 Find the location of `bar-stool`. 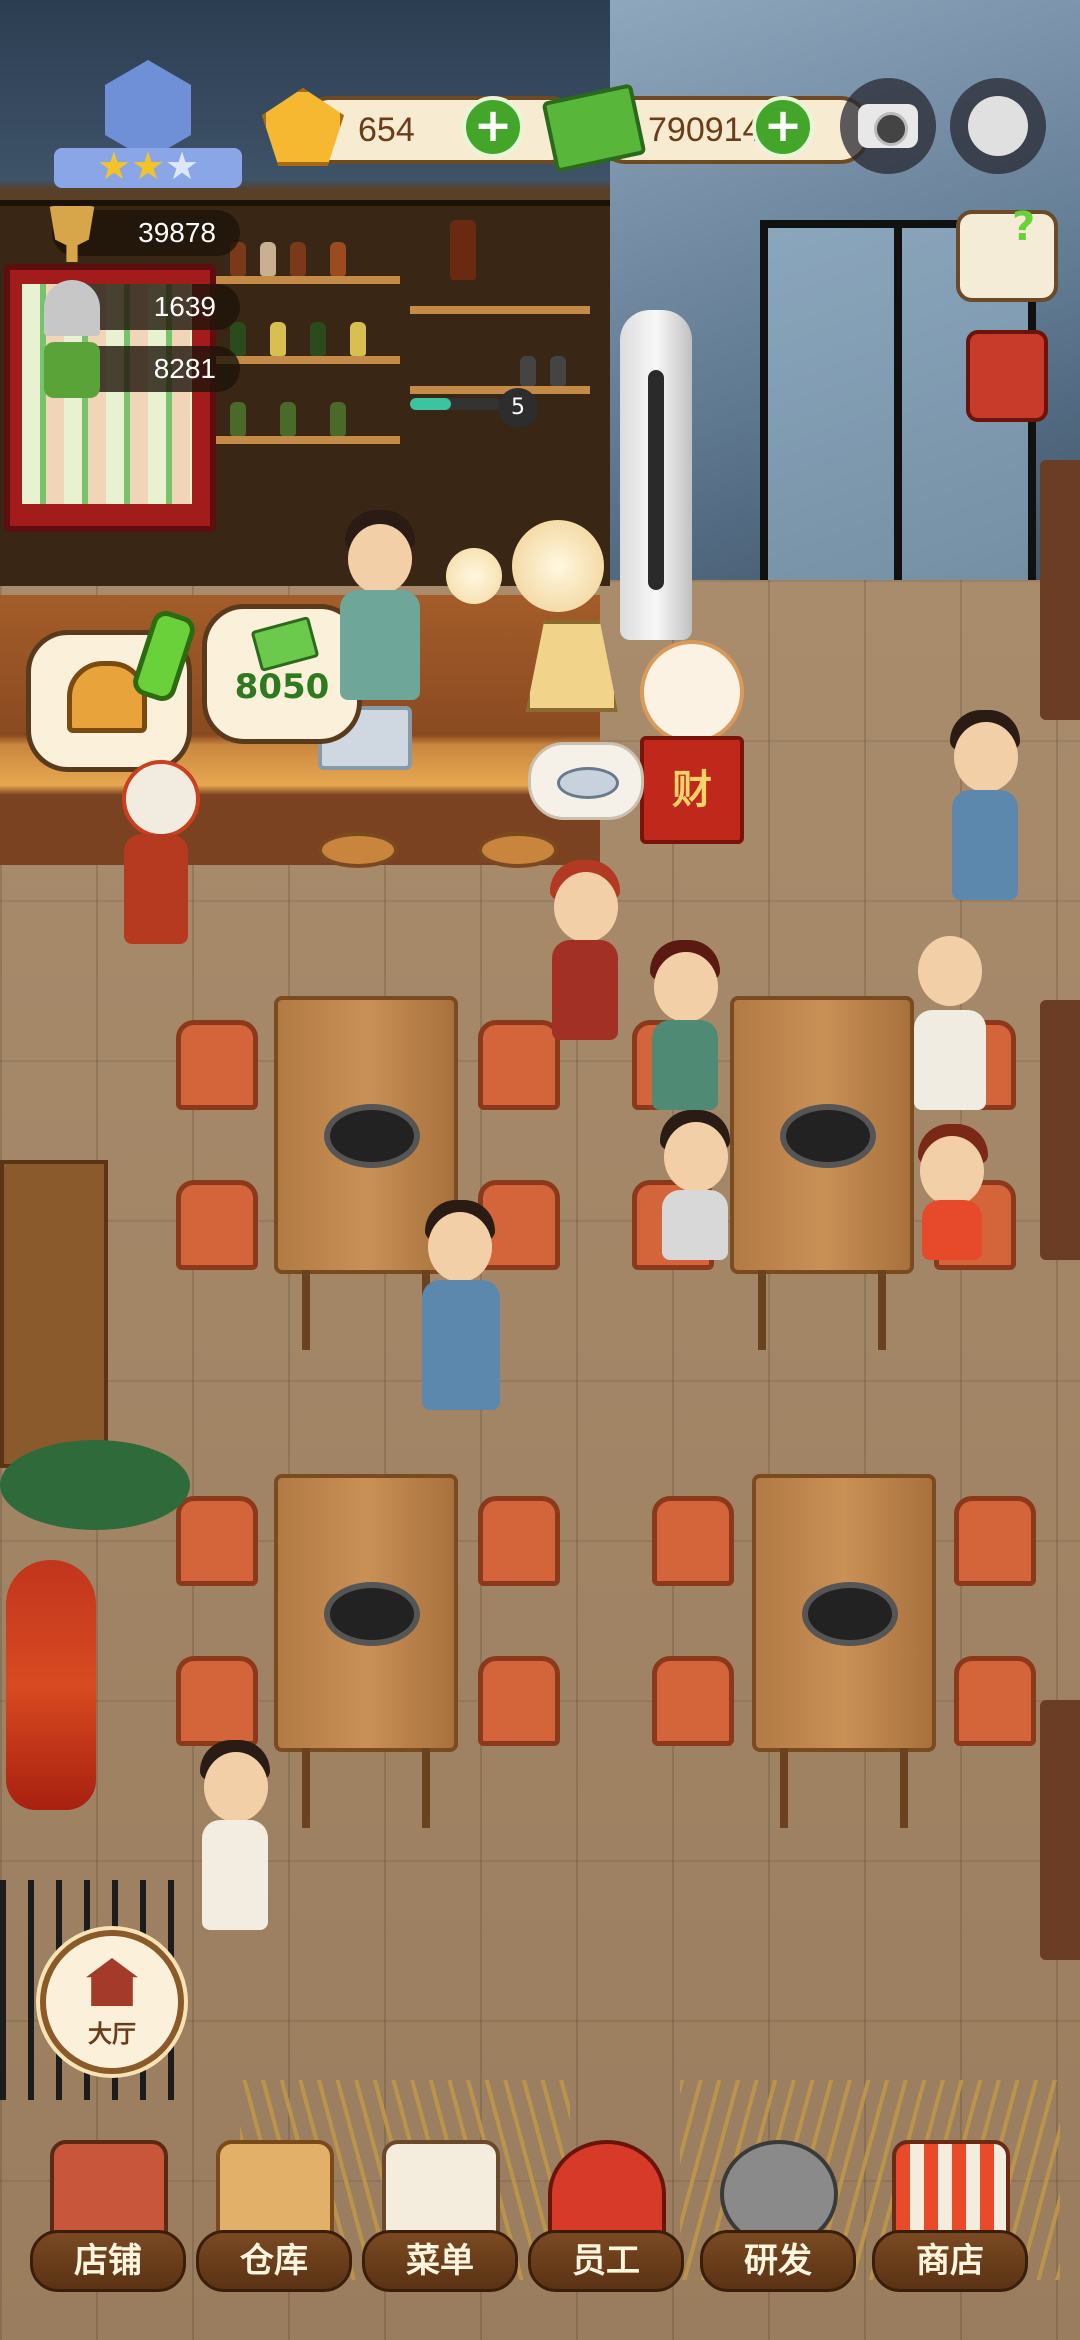

bar-stool is located at coordinates (358, 850).